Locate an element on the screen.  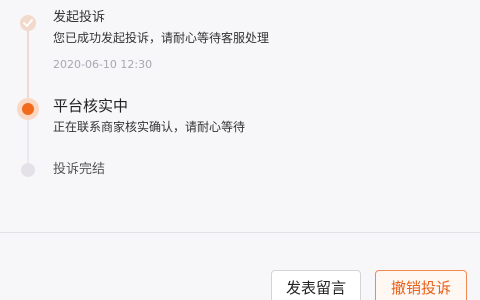
timeline-step-verifying: 平台核实中 正在联系商家核实确认，请耐心等待 is located at coordinates (149, 116).